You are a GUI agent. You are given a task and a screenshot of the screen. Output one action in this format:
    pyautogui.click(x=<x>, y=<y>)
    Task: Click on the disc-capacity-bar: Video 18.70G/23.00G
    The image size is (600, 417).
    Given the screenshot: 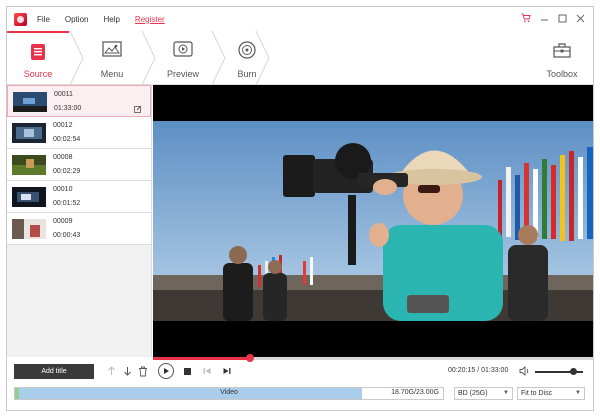 What is the action you would take?
    pyautogui.click(x=229, y=393)
    